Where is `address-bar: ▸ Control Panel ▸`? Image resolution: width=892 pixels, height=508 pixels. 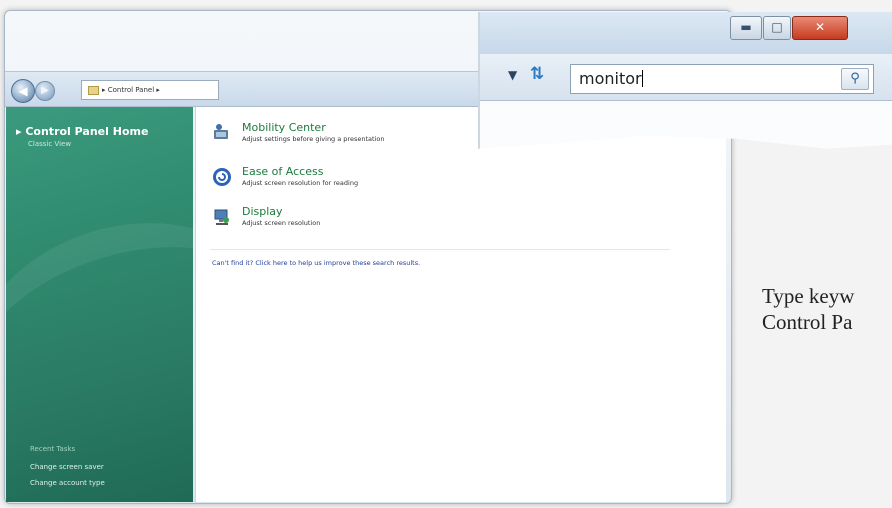 address-bar: ▸ Control Panel ▸ is located at coordinates (150, 90).